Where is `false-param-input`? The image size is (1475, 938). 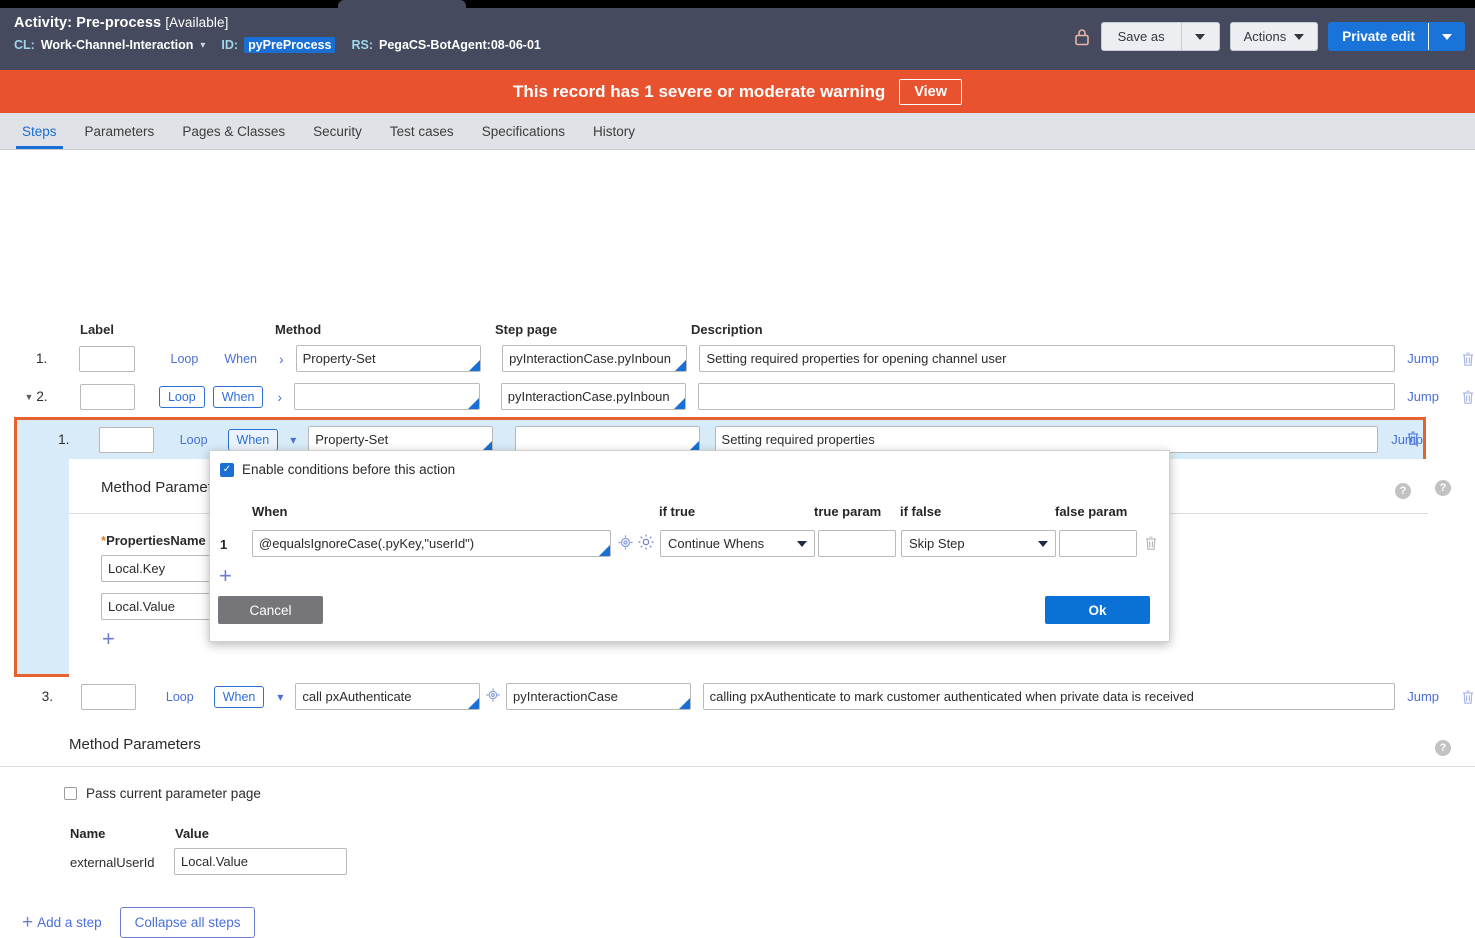
false-param-input is located at coordinates (1098, 543).